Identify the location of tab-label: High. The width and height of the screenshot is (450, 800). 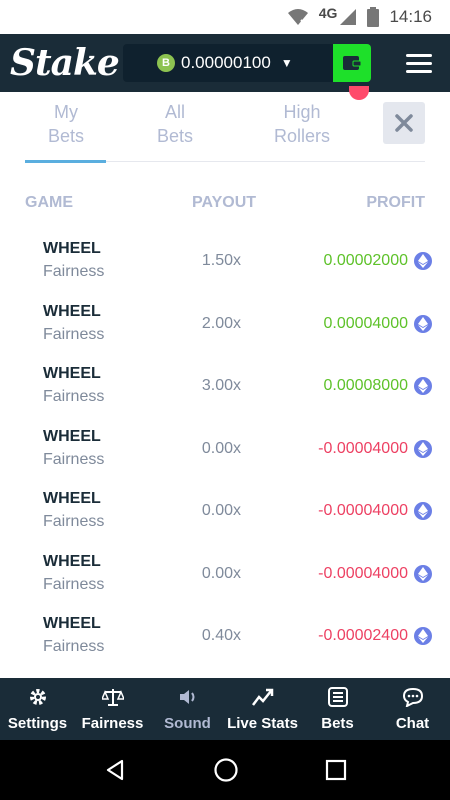
(302, 112).